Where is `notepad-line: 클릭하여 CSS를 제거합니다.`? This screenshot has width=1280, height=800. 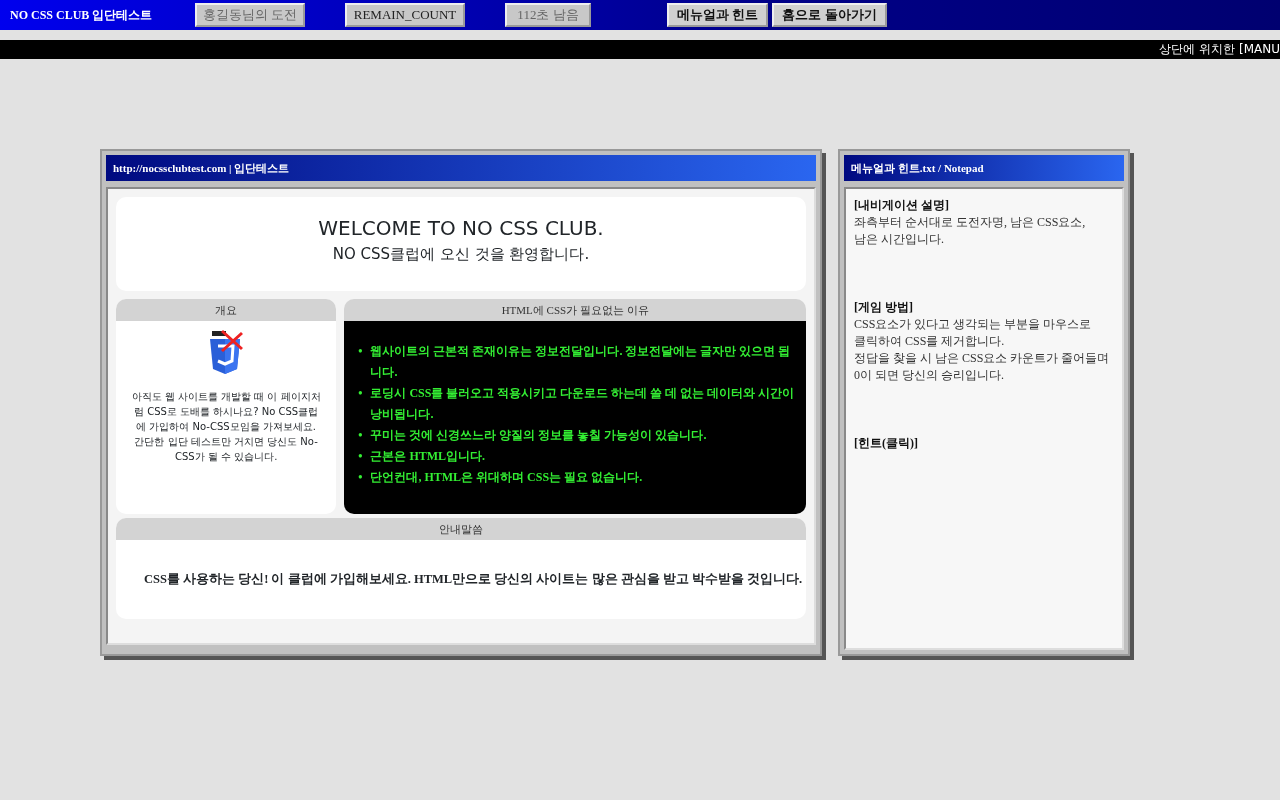 notepad-line: 클릭하여 CSS를 제거합니다. is located at coordinates (930, 341).